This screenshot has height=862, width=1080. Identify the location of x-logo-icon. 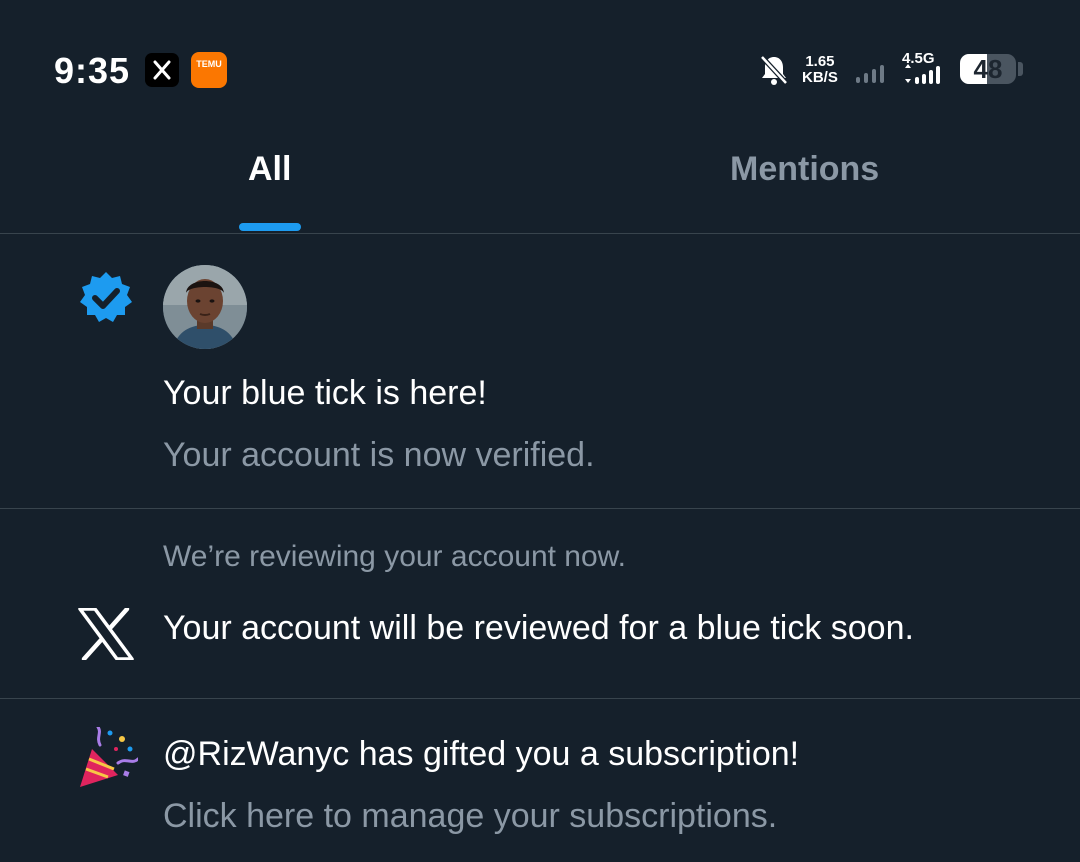
(106, 635).